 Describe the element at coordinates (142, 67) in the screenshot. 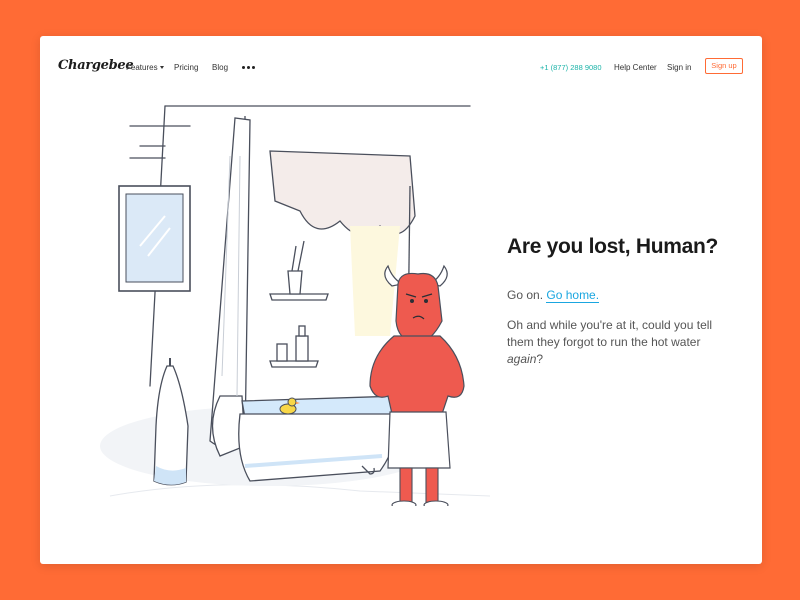

I see `nav-features-label: Features` at that location.